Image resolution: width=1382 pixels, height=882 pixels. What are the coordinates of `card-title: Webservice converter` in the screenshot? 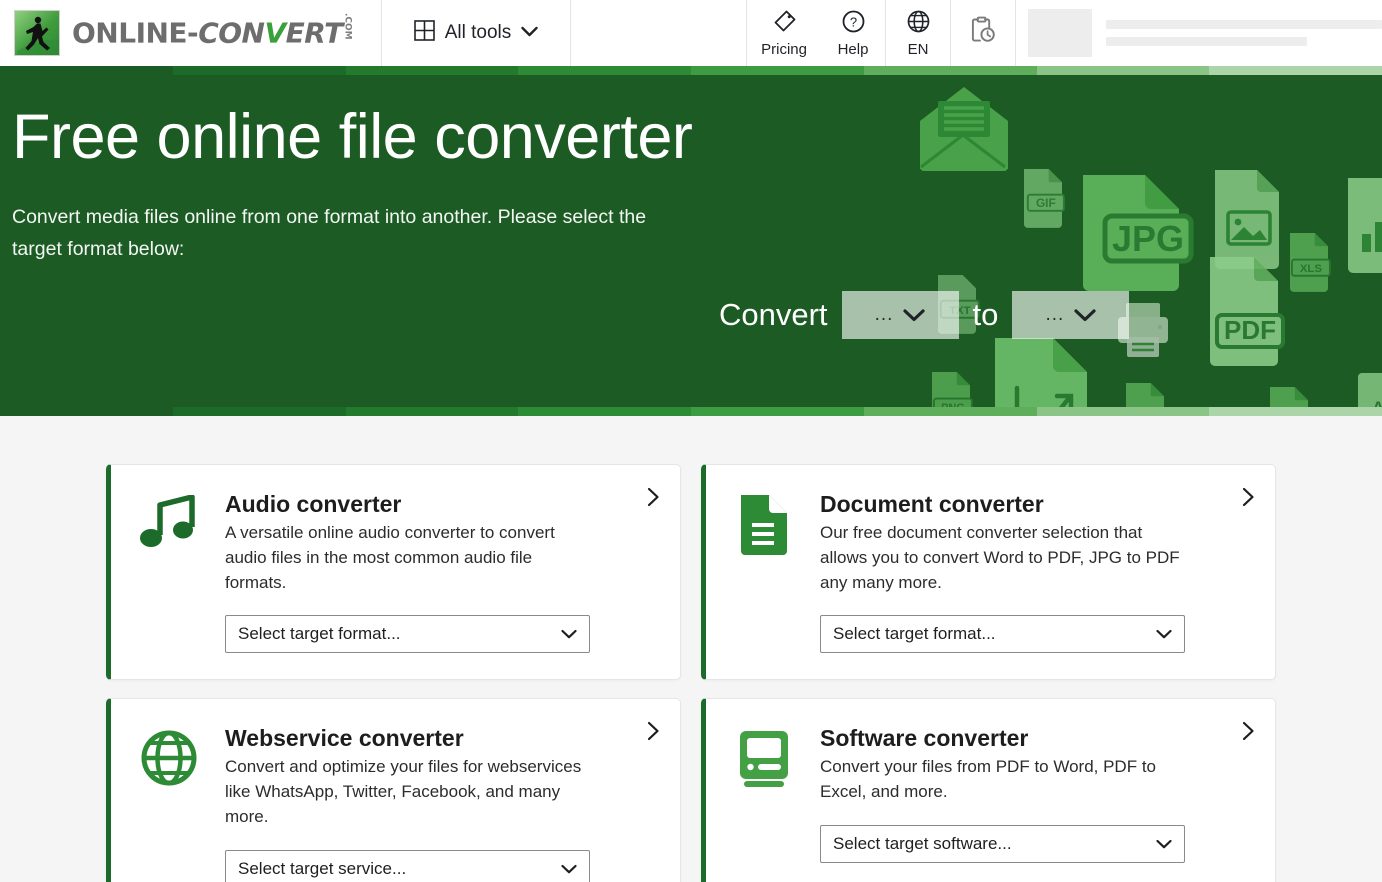 It's located at (344, 738).